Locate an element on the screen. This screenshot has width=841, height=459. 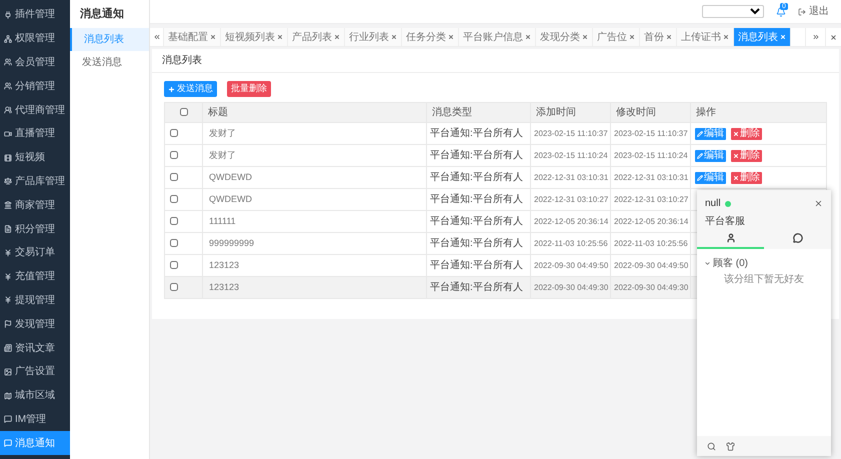
table-cell: 平台通知:平台所有人 is located at coordinates (478, 287).